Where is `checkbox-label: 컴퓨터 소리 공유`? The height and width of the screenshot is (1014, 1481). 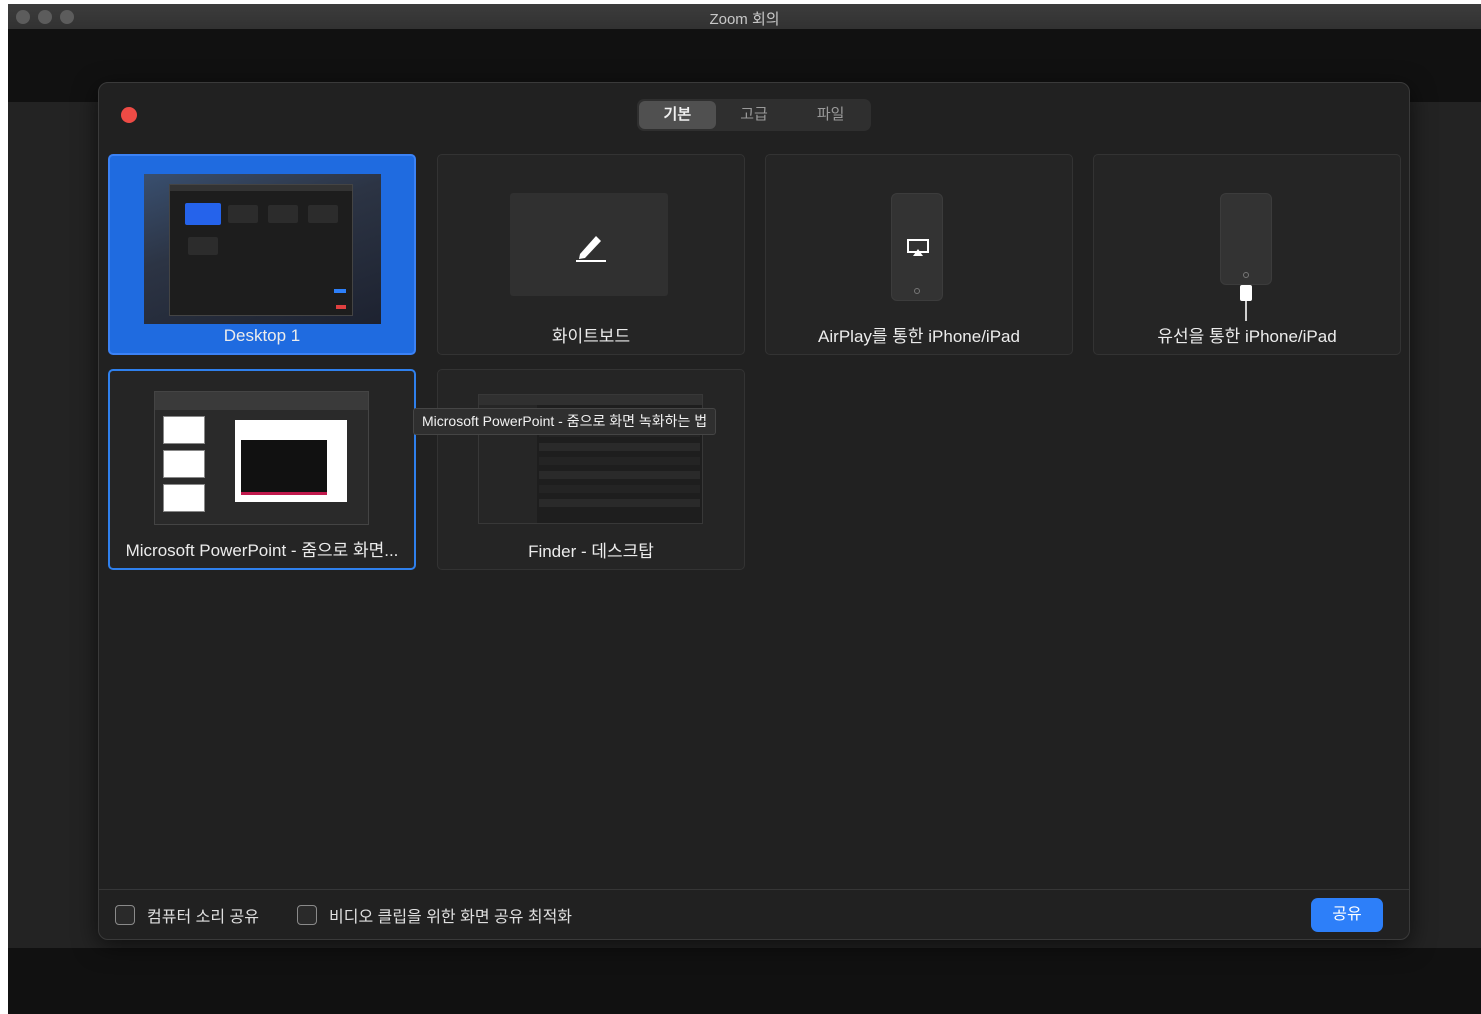 checkbox-label: 컴퓨터 소리 공유 is located at coordinates (203, 917).